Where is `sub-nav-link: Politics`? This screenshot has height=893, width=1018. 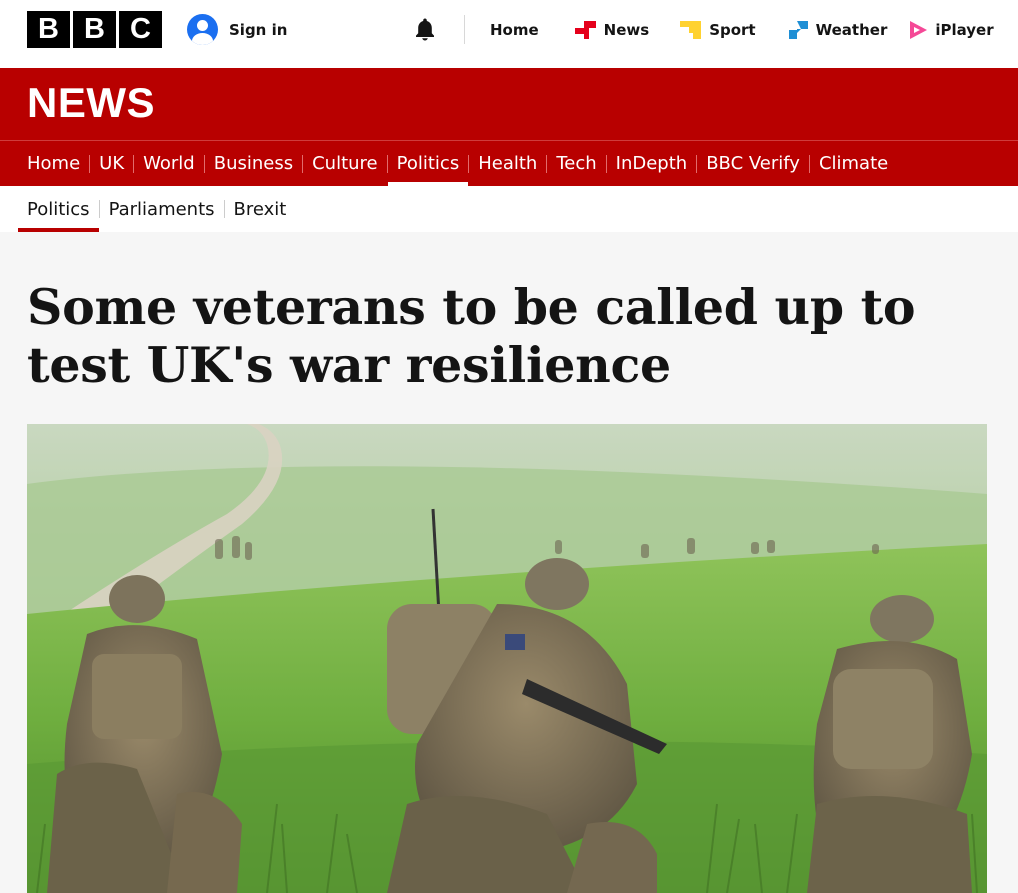 sub-nav-link: Politics is located at coordinates (58, 209).